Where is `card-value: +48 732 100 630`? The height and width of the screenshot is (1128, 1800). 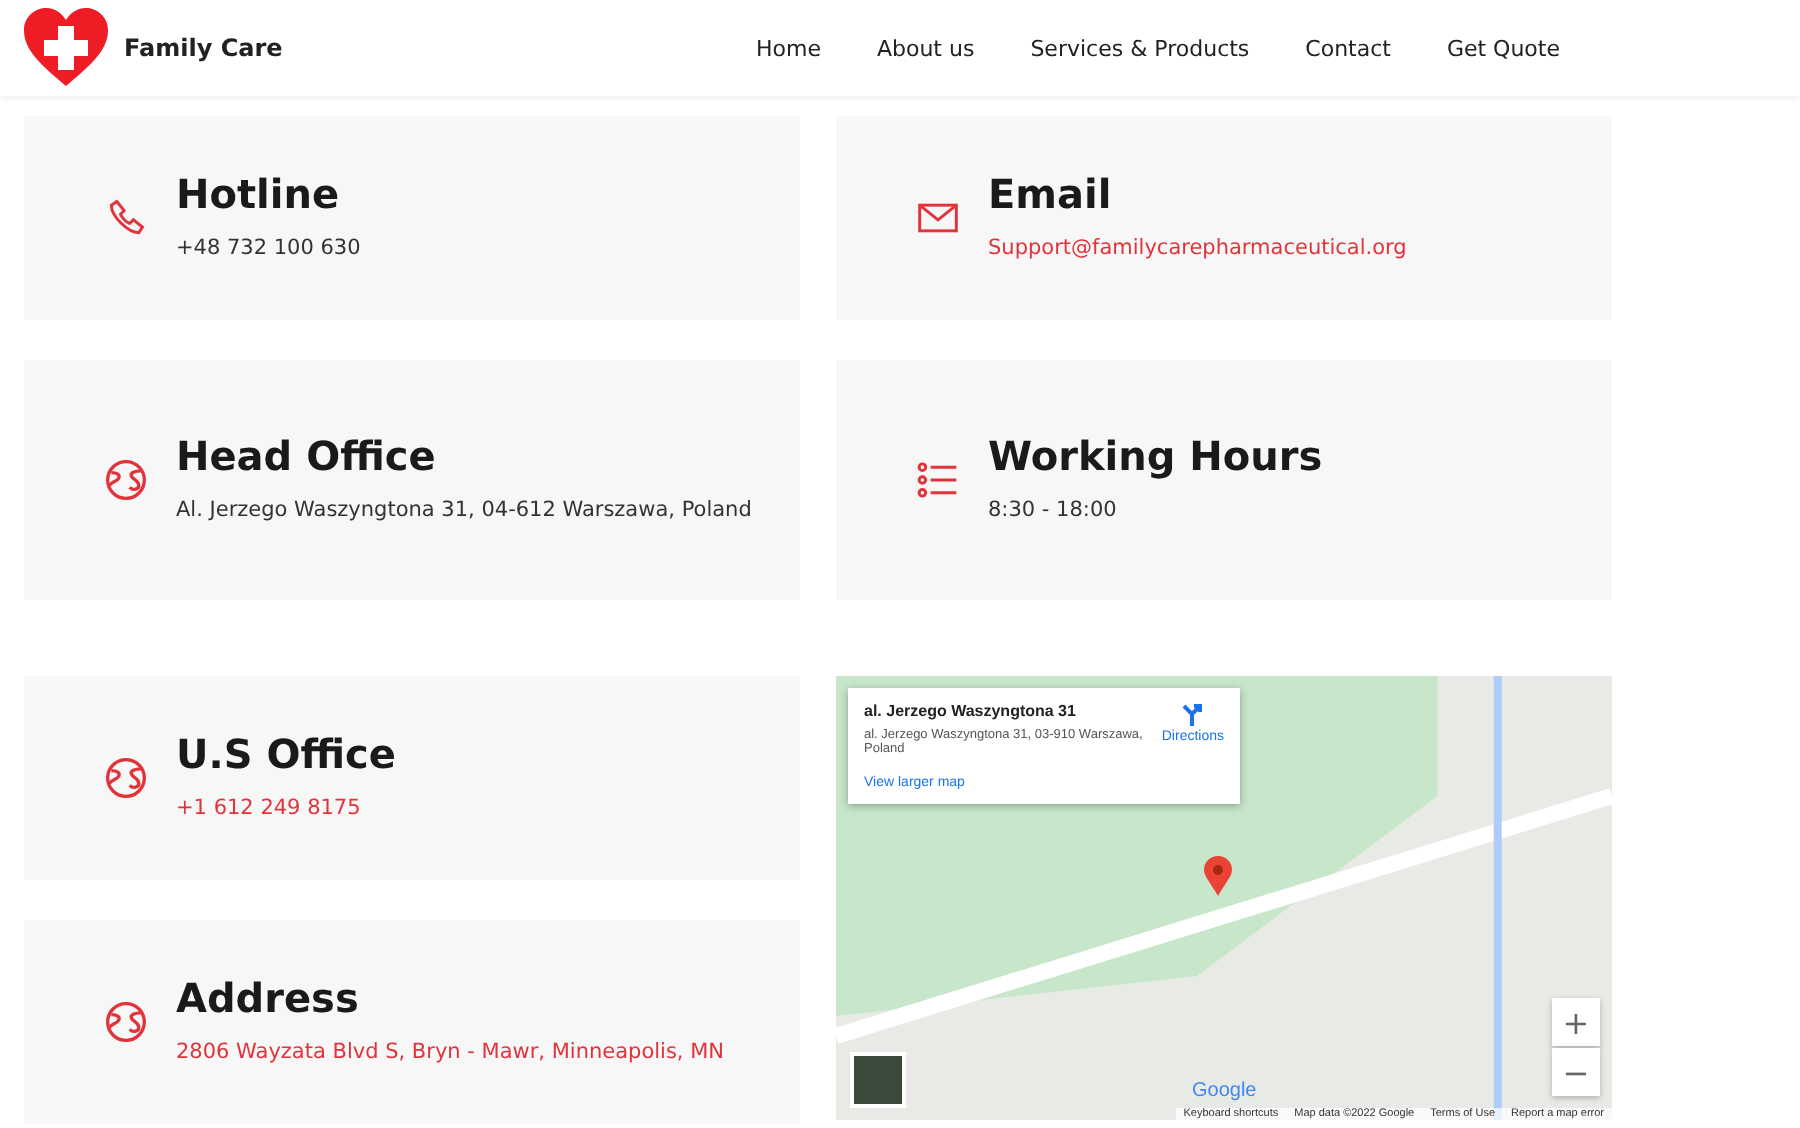 card-value: +48 732 100 630 is located at coordinates (268, 249).